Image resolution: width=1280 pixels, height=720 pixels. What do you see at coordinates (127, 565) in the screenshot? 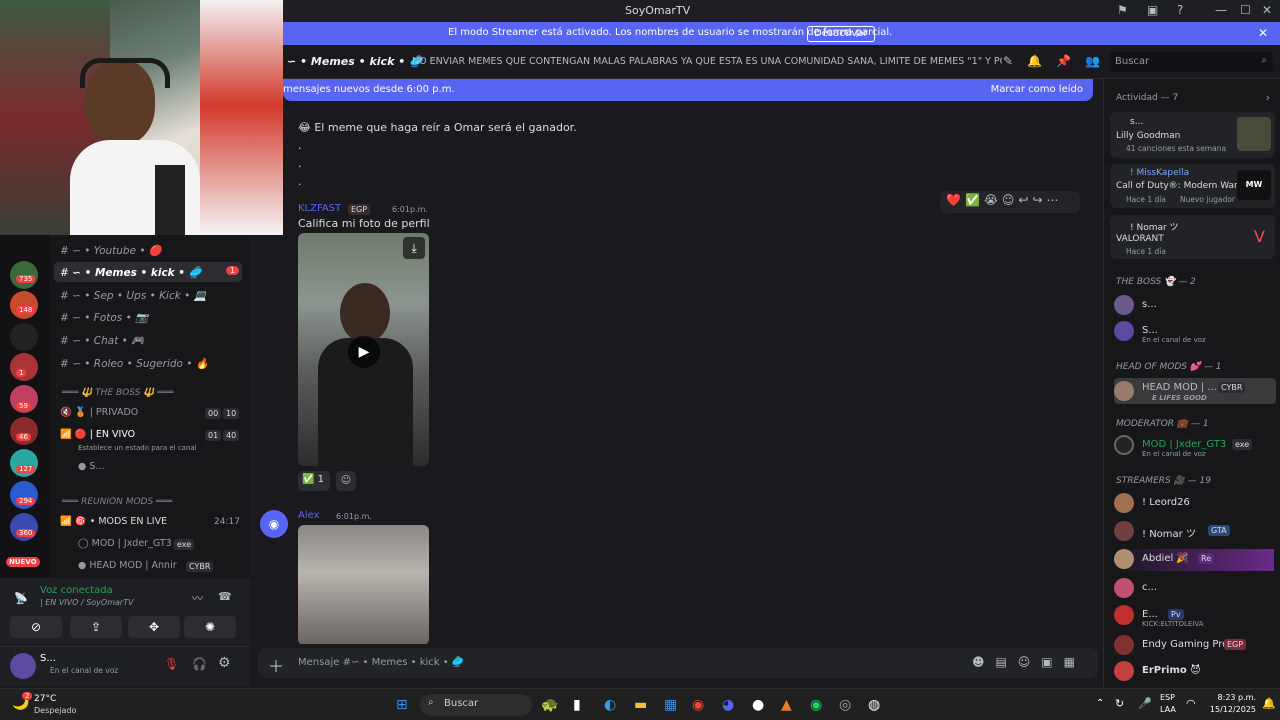
I see `voice-user: ● HEAD MOD | Annir` at bounding box center [127, 565].